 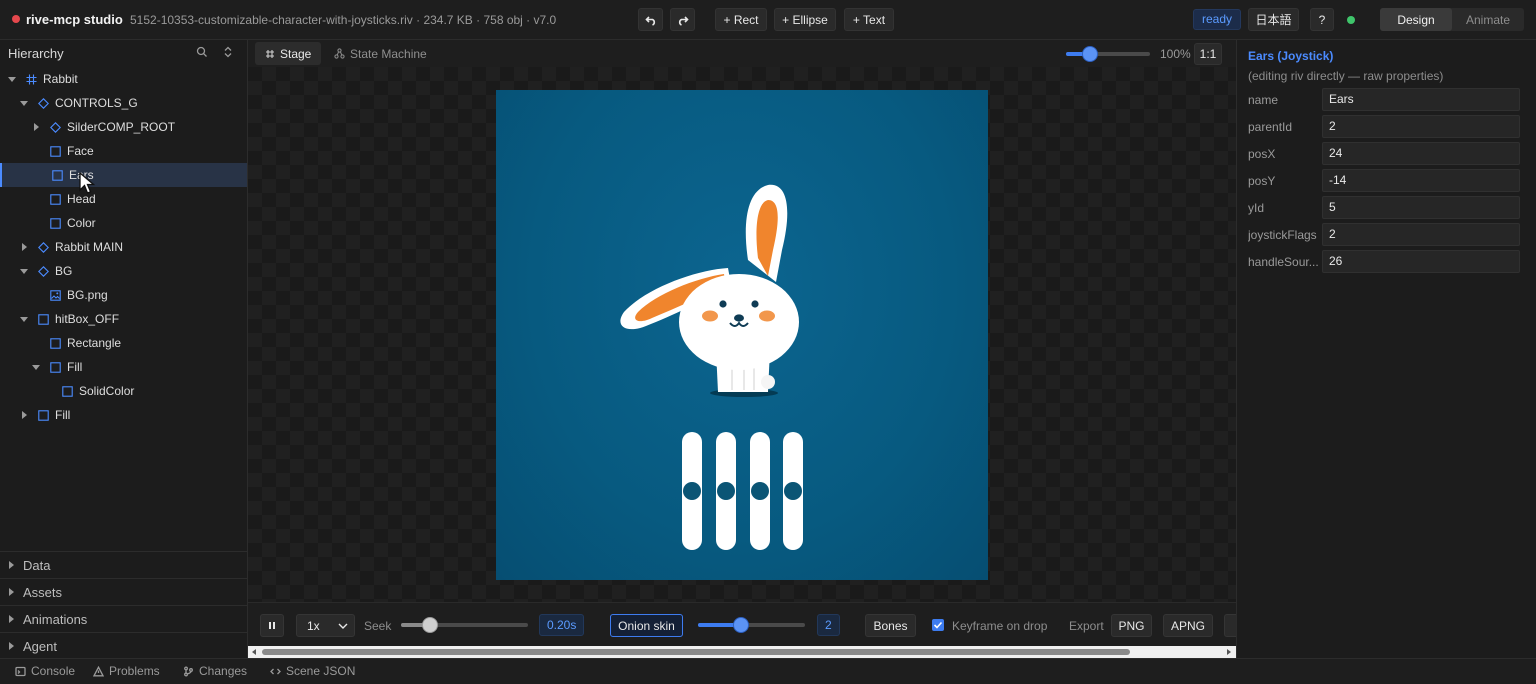 What do you see at coordinates (123, 645) in the screenshot?
I see `section-agent: Agent` at bounding box center [123, 645].